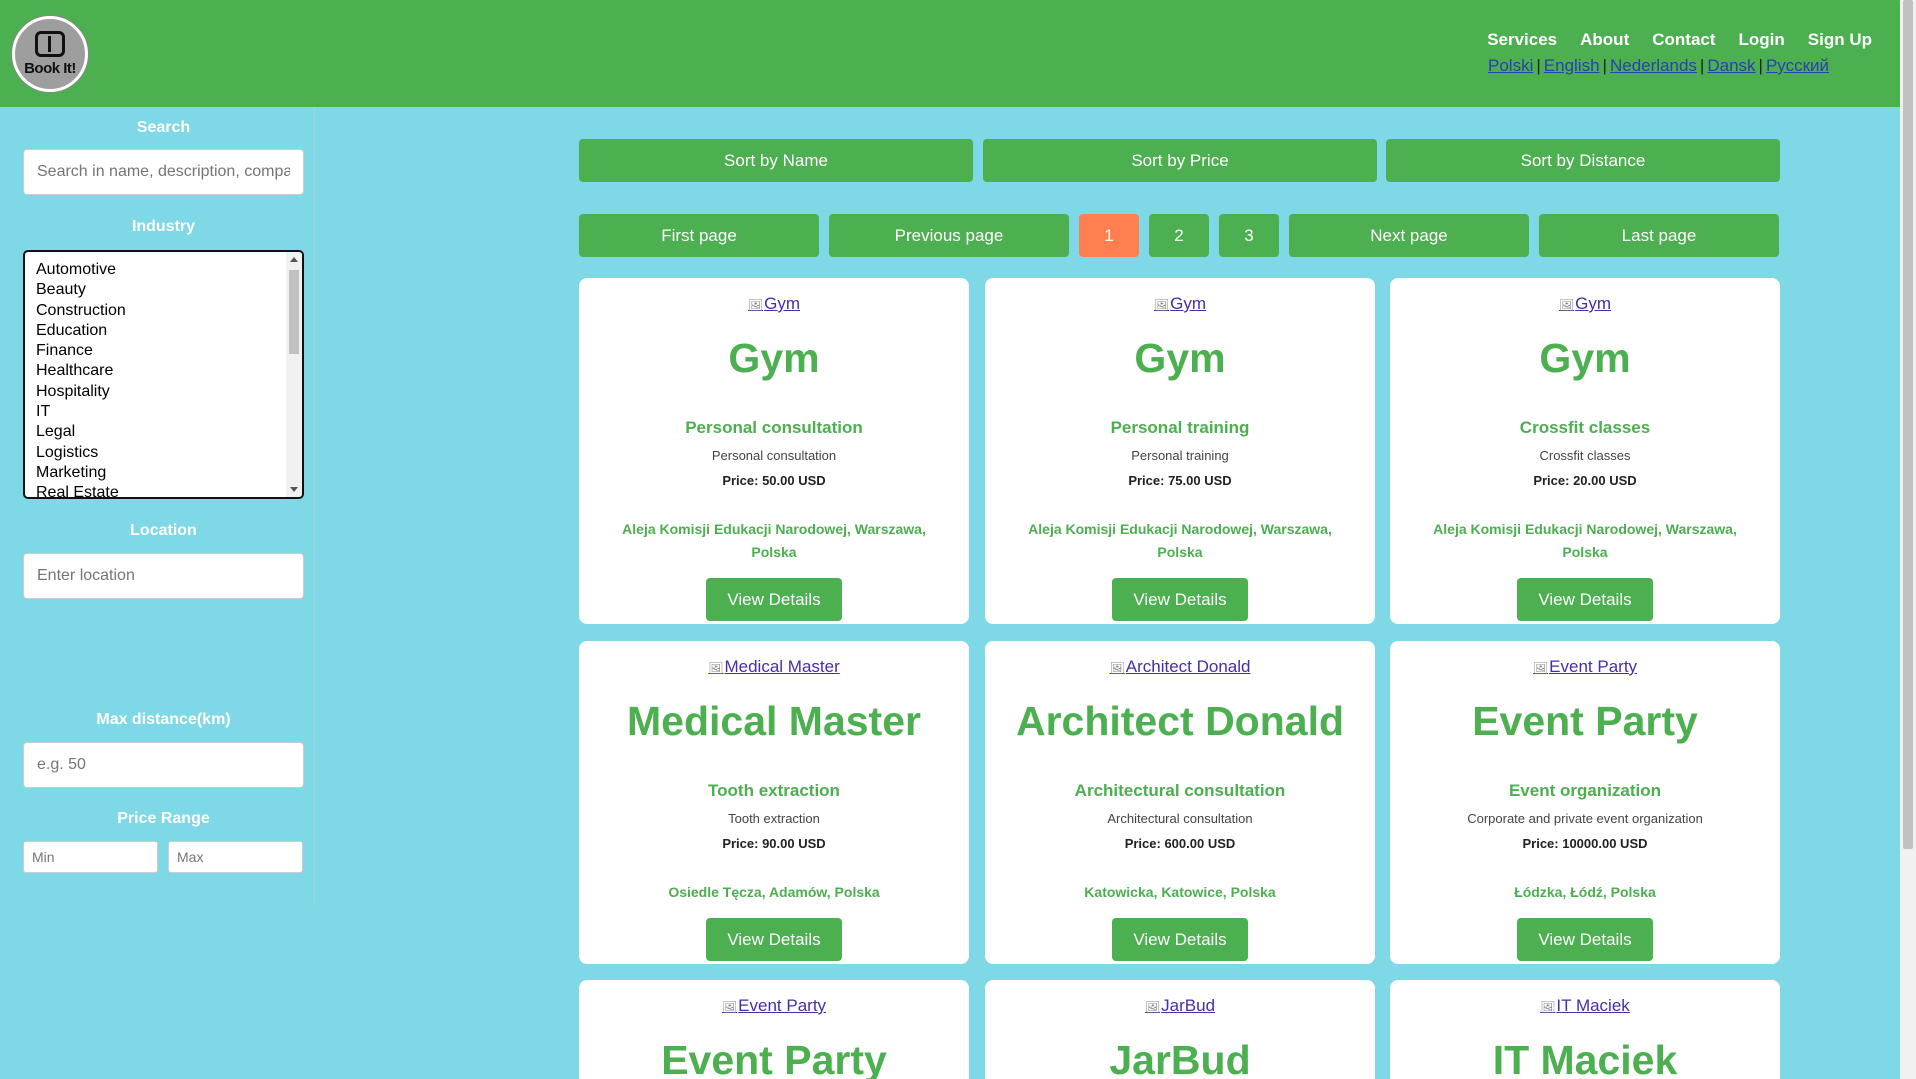  What do you see at coordinates (81, 290) in the screenshot?
I see `industry-option: Beauty` at bounding box center [81, 290].